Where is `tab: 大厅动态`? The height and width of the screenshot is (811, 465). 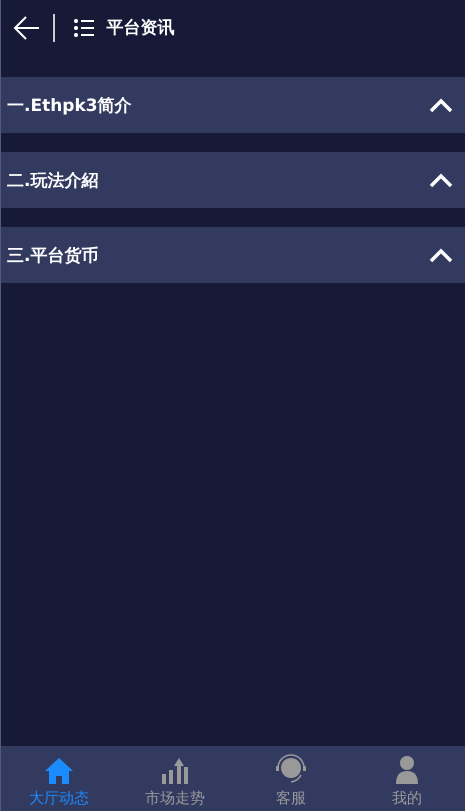 tab: 大厅动态 is located at coordinates (59, 778).